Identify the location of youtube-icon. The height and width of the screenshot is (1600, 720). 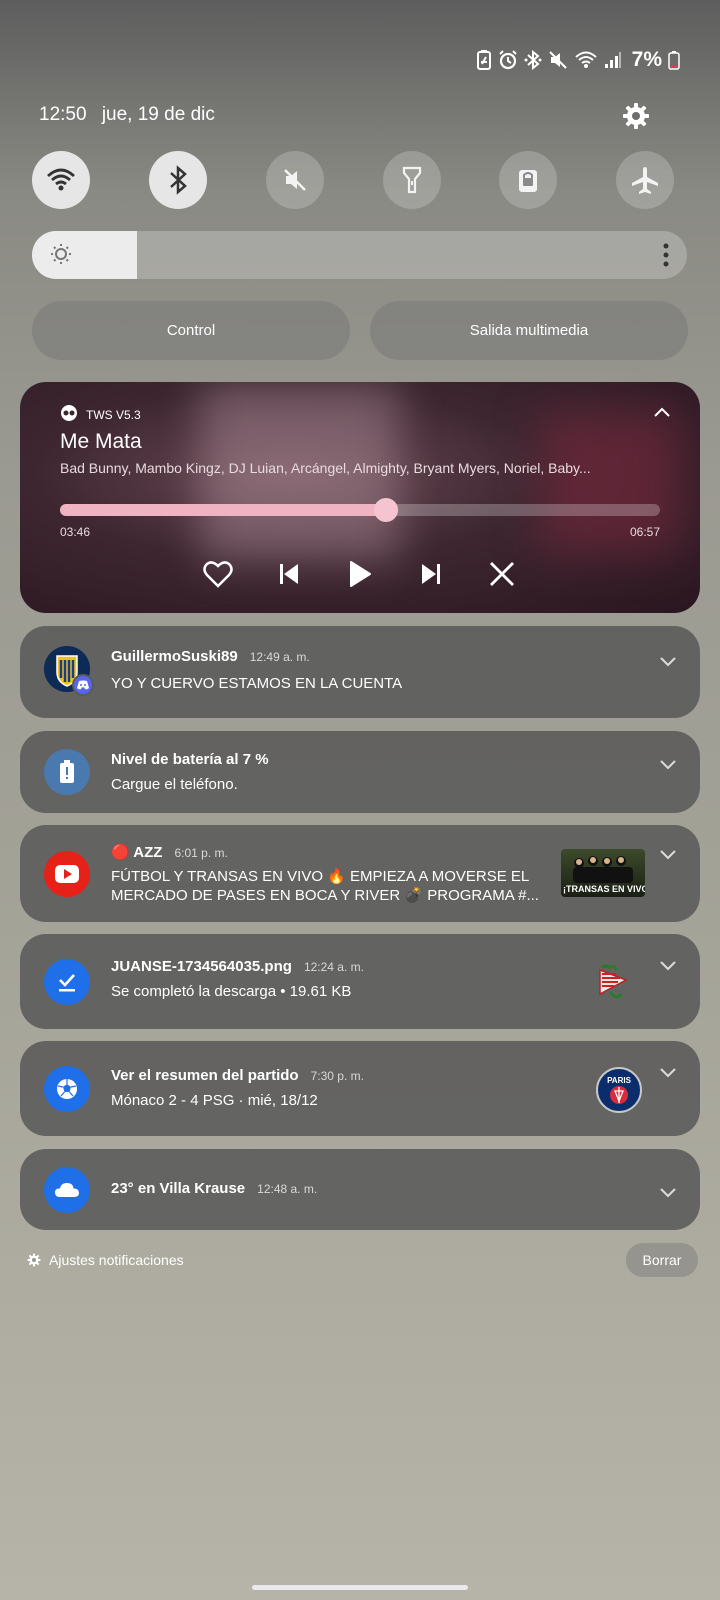
(67, 874).